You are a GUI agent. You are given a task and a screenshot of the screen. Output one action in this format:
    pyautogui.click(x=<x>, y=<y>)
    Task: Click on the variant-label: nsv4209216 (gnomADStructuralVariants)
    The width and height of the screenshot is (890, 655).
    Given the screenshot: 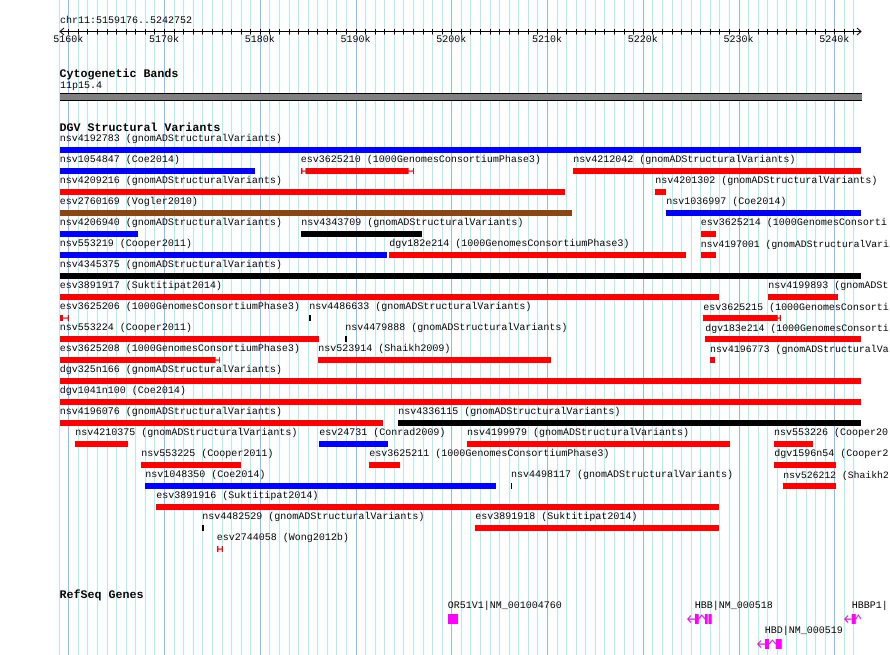 What is the action you would take?
    pyautogui.click(x=171, y=182)
    